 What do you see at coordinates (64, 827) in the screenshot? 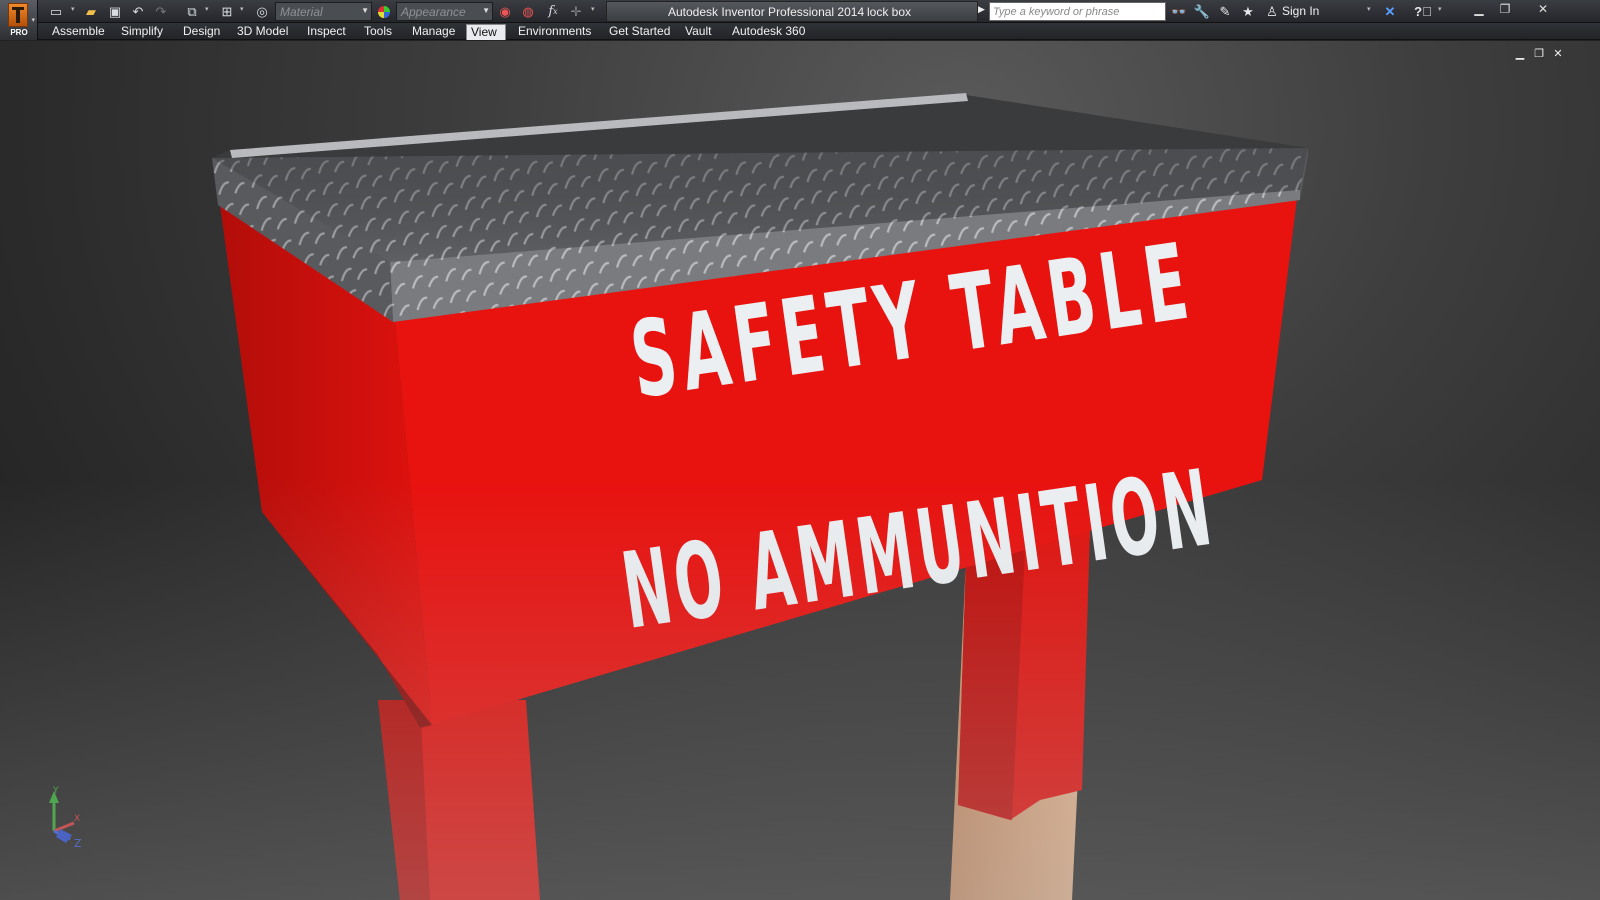
I see `x-axis-line` at bounding box center [64, 827].